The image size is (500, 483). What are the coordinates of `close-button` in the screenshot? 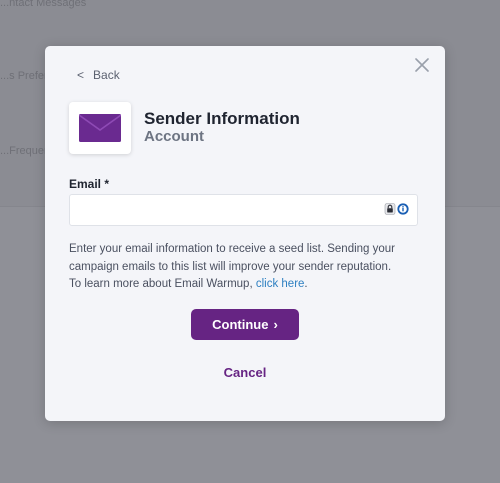 It's located at (422, 65).